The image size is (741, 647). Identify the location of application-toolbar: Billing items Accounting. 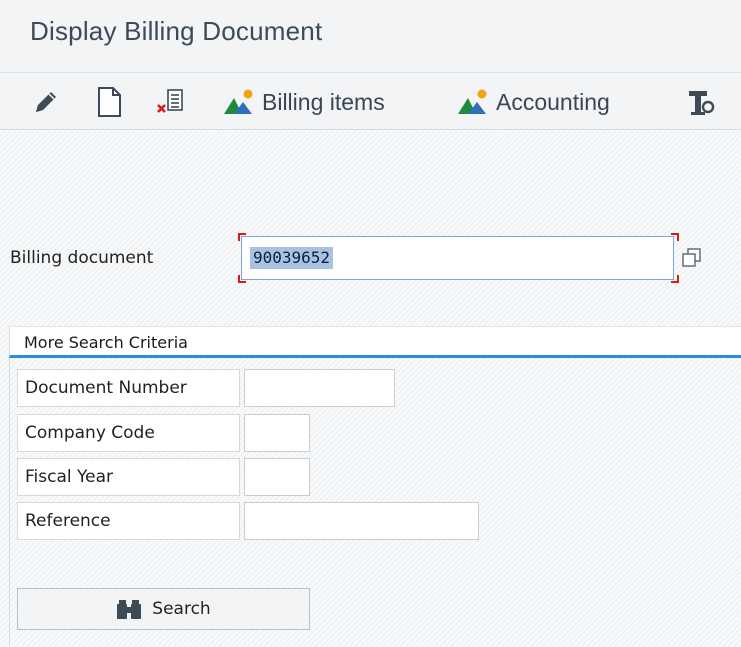
(370, 101).